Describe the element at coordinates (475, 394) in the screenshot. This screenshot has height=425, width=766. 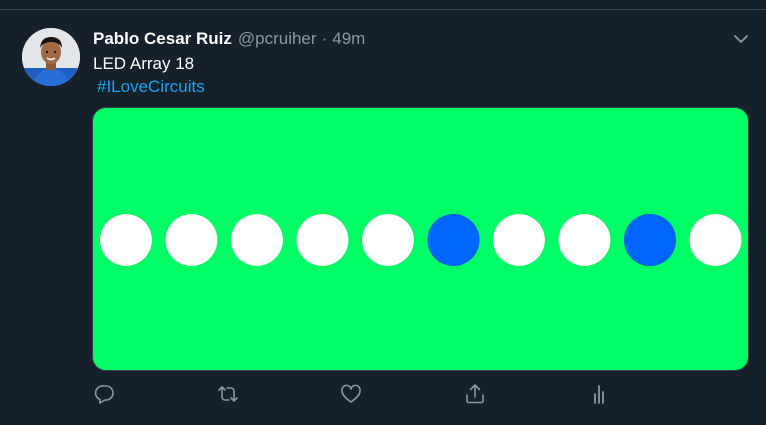
I see `share-icon` at that location.